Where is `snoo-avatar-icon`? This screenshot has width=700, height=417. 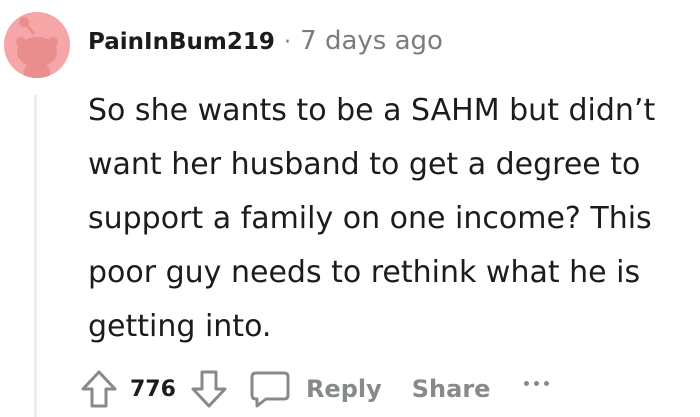
snoo-avatar-icon is located at coordinates (37, 45).